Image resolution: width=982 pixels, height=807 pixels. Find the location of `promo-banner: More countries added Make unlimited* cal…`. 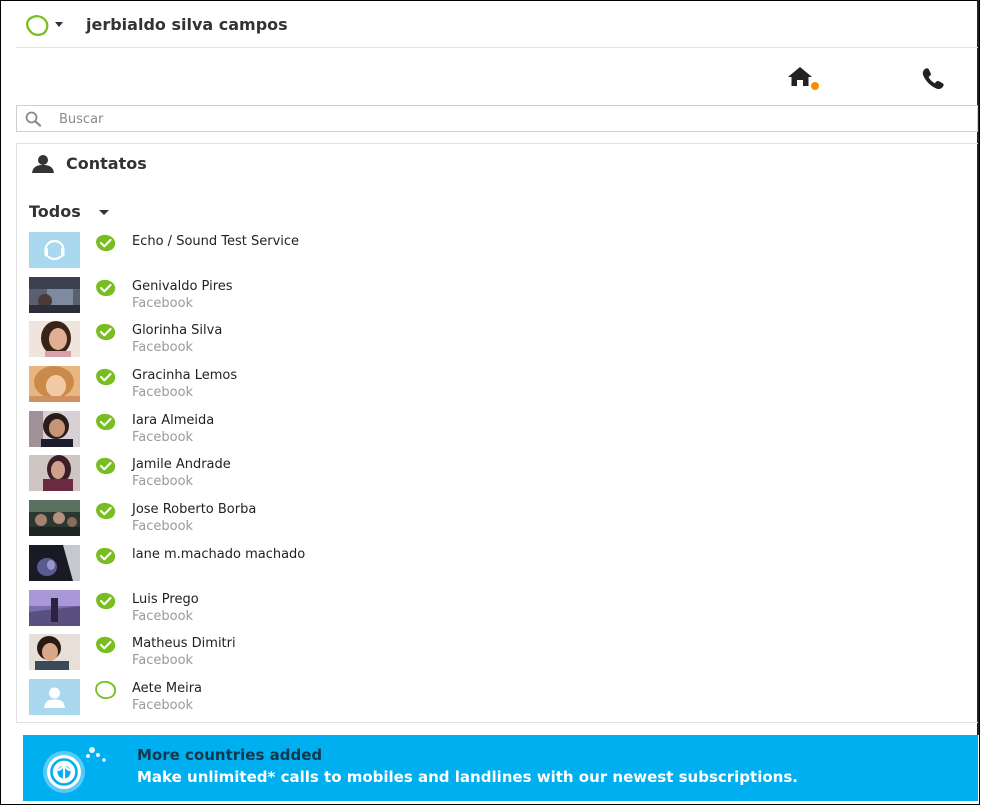

promo-banner: More countries added Make unlimited* cal… is located at coordinates (500, 768).